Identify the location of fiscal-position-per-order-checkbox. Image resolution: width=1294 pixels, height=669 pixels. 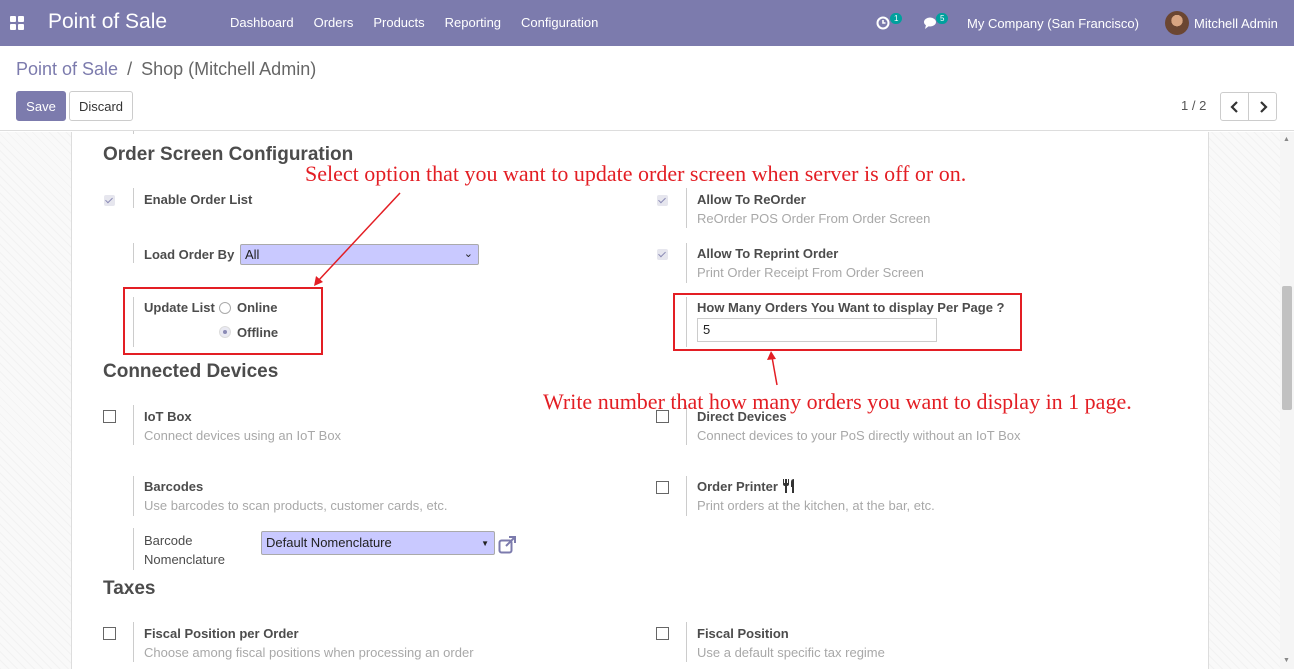
(109, 633).